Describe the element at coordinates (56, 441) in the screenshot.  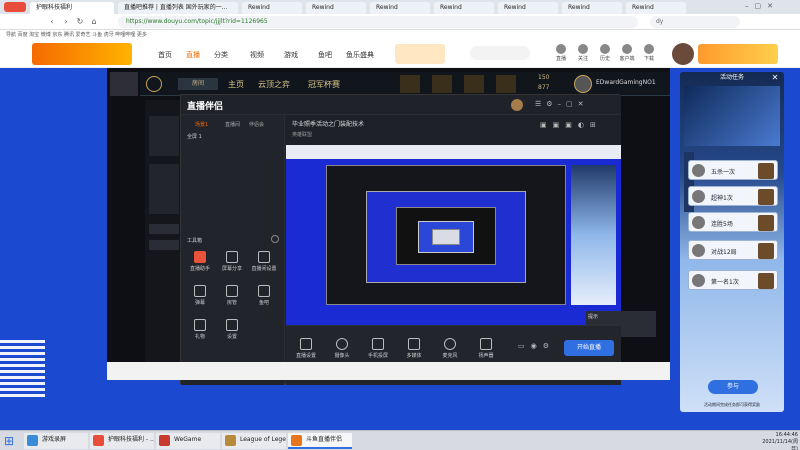
I see `taskbar-app: 游戏录屏` at that location.